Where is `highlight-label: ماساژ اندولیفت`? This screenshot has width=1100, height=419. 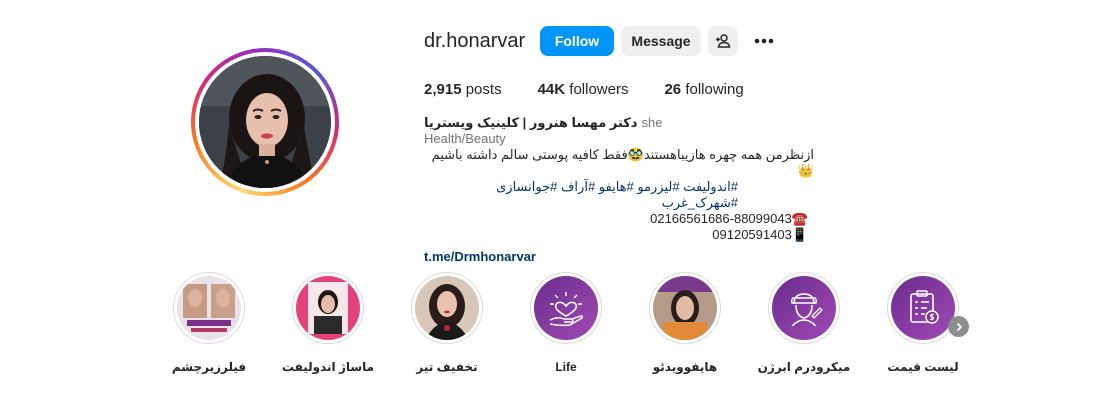
highlight-label: ماساژ اندولیفت is located at coordinates (328, 367).